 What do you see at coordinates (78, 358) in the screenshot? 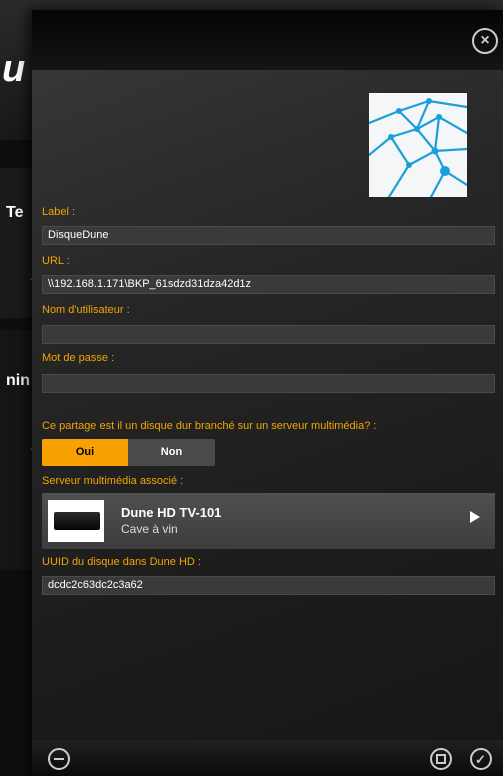
I see `password-field-title: Mot de passe :` at bounding box center [78, 358].